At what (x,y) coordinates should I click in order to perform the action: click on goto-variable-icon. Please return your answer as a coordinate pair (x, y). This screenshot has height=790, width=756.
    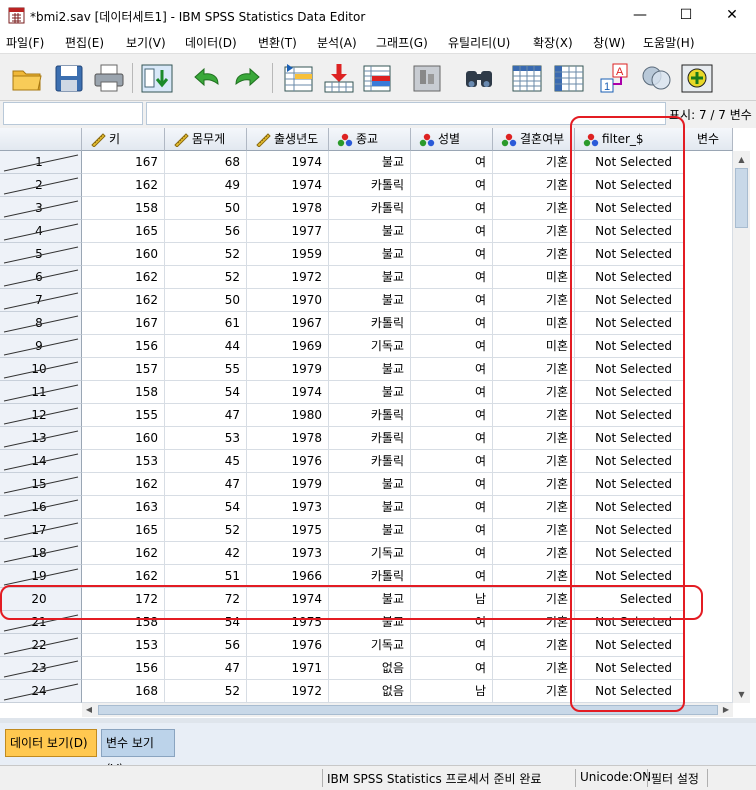
    Looking at the image, I should click on (339, 78).